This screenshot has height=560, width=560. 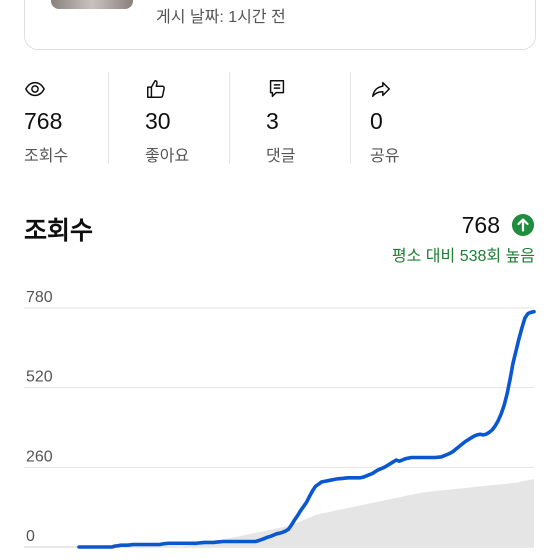 I want to click on thumbs-up-icon, so click(x=156, y=89).